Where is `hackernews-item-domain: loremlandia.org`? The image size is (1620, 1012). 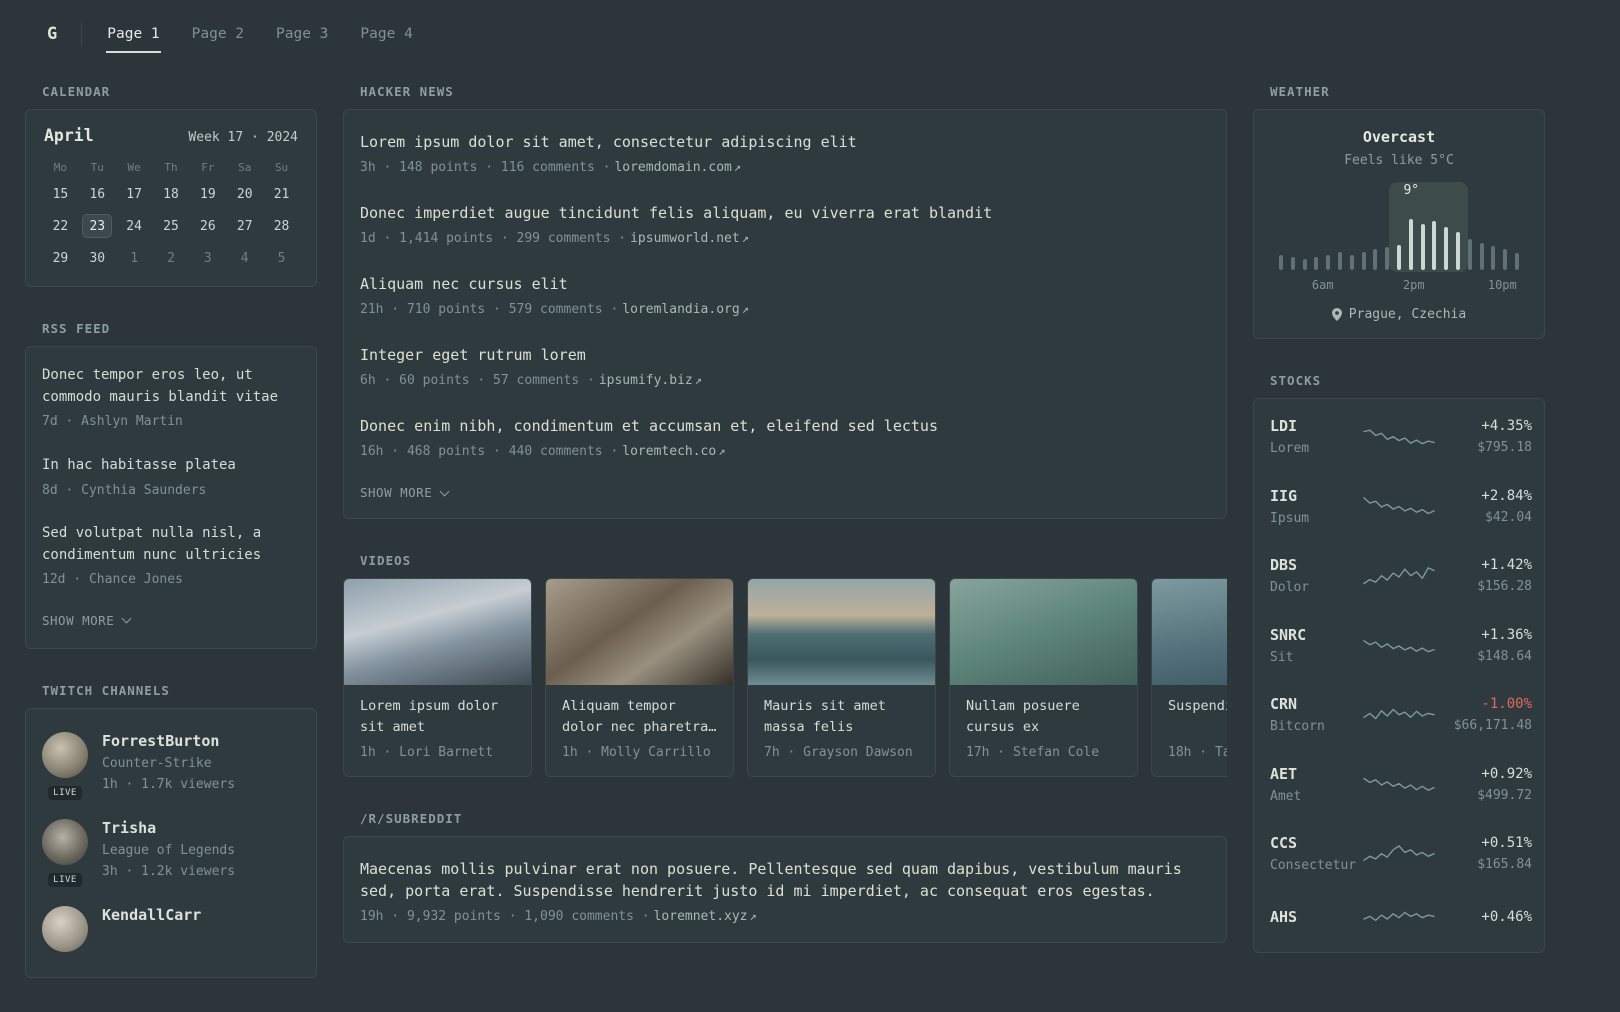
hackernews-item-domain: loremlandia.org is located at coordinates (680, 310).